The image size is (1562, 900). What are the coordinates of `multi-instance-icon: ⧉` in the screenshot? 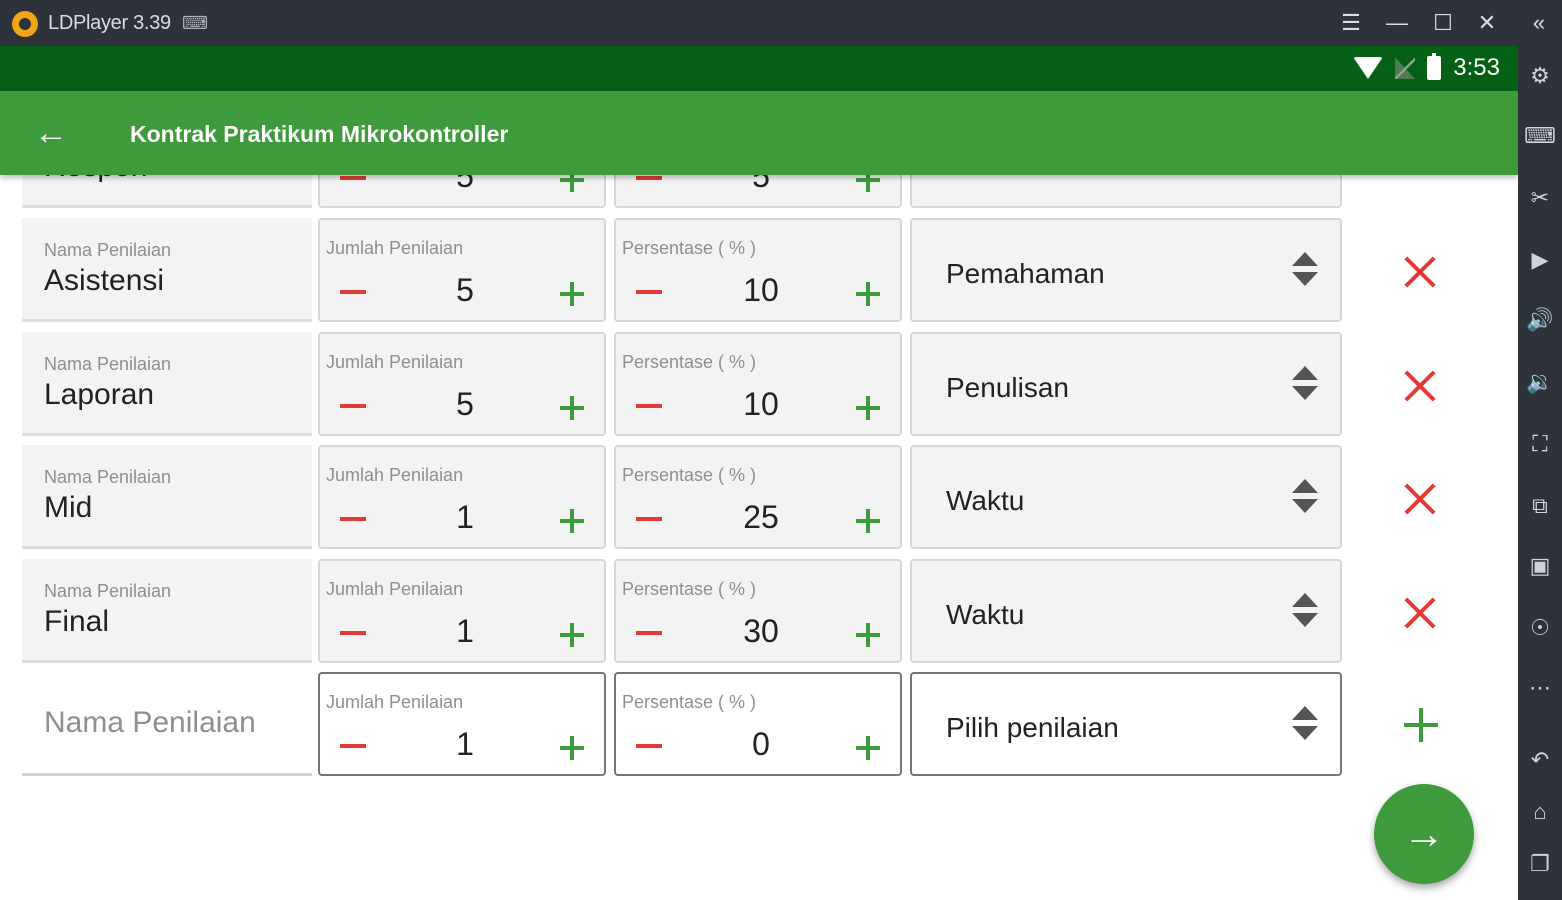 It's located at (1540, 506).